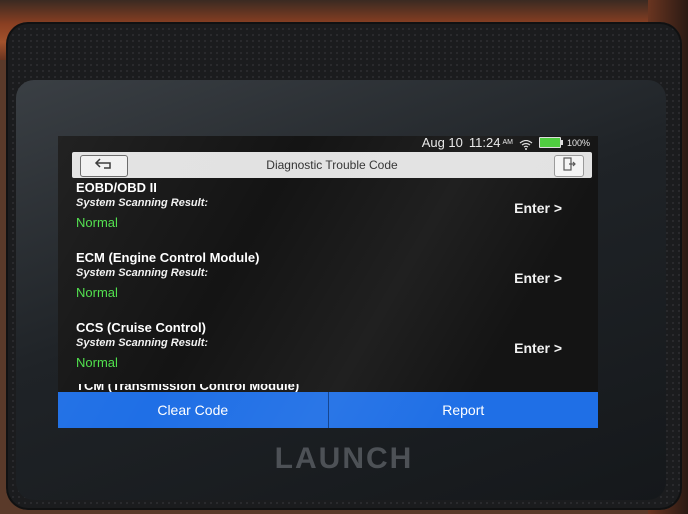 This screenshot has height=514, width=688. I want to click on system-name: CCS (Cruise Control), so click(141, 327).